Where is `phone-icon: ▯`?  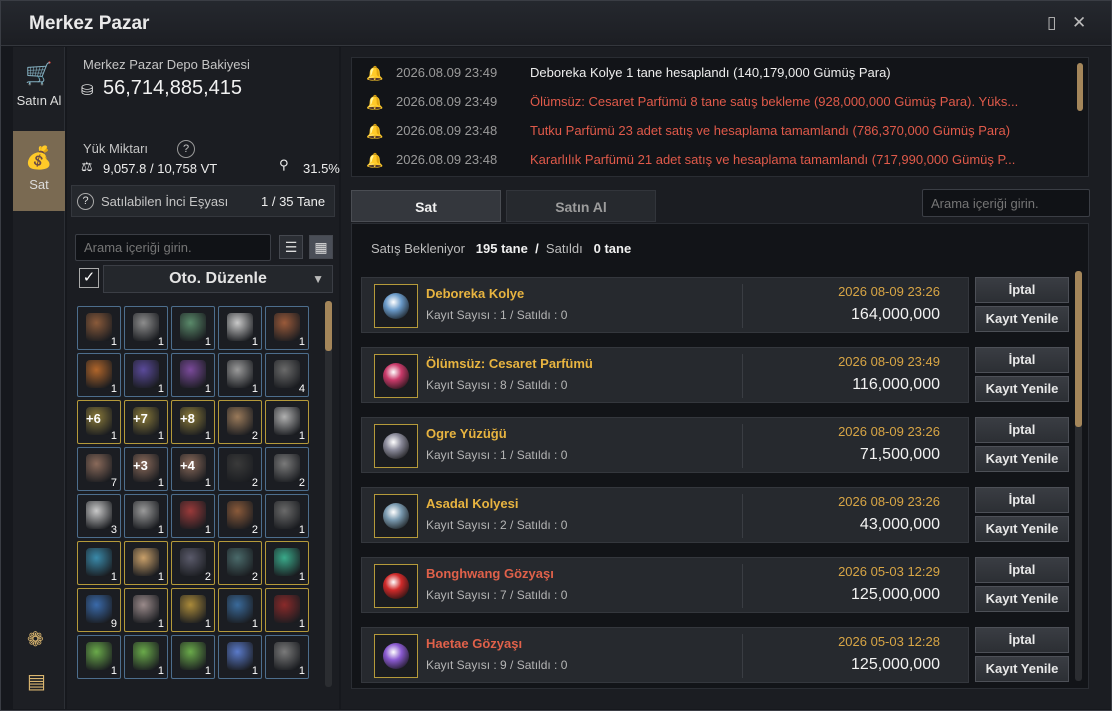 phone-icon: ▯ is located at coordinates (1051, 23).